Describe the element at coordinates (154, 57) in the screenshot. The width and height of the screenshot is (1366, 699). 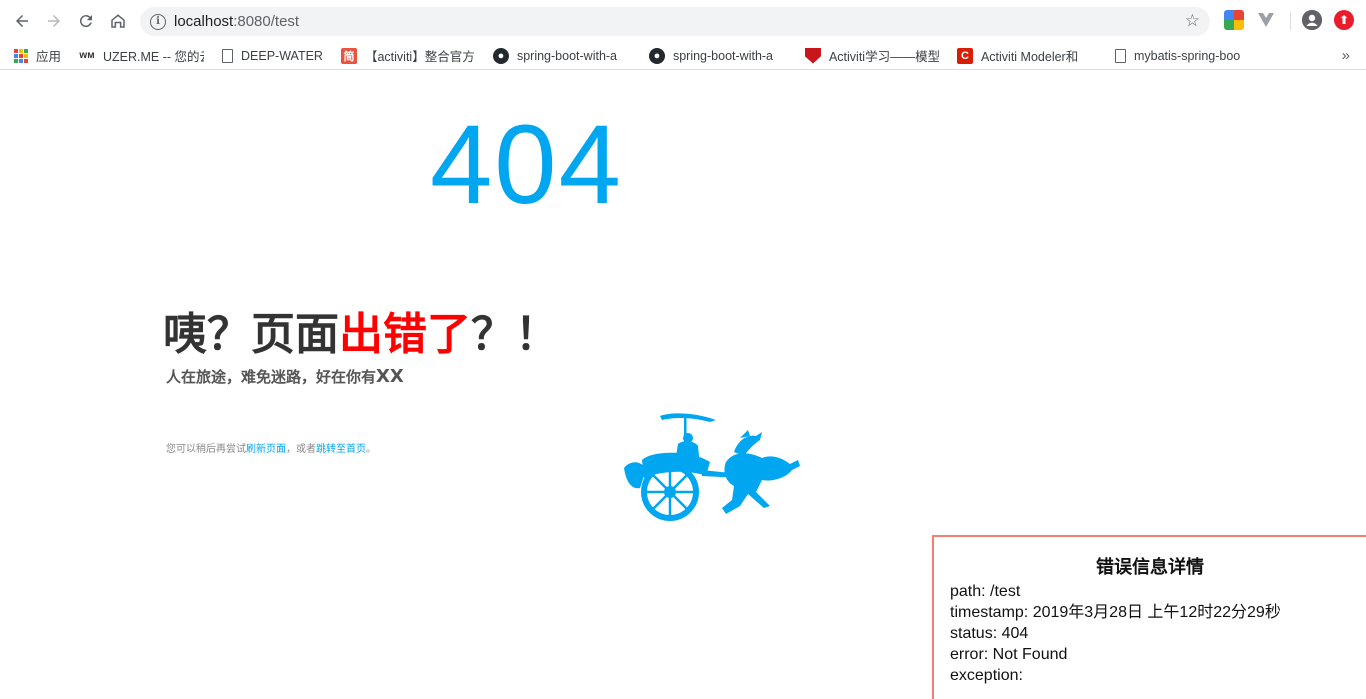
I see `bookmark-label: UZER.ME -- 您的云` at that location.